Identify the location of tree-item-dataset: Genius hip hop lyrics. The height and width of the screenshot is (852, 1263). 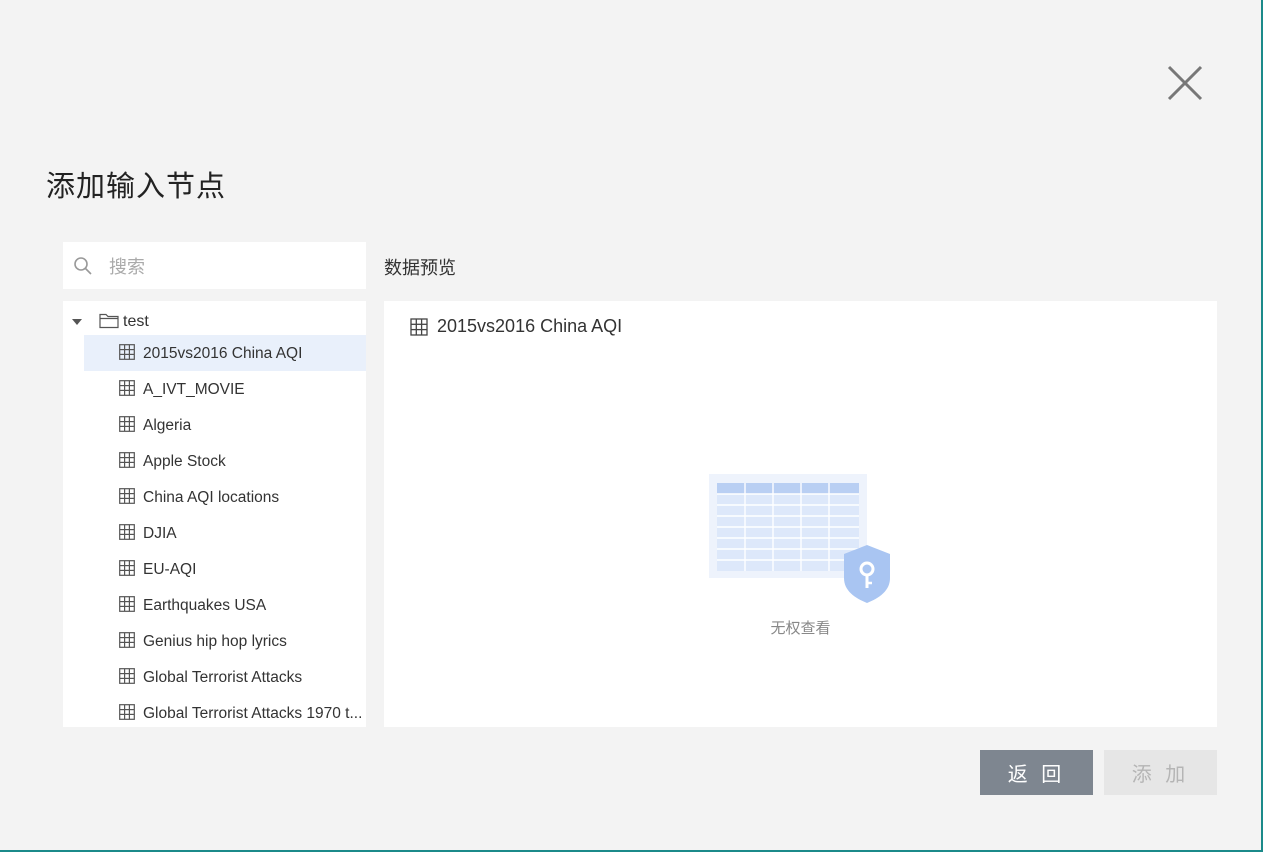
(225, 641).